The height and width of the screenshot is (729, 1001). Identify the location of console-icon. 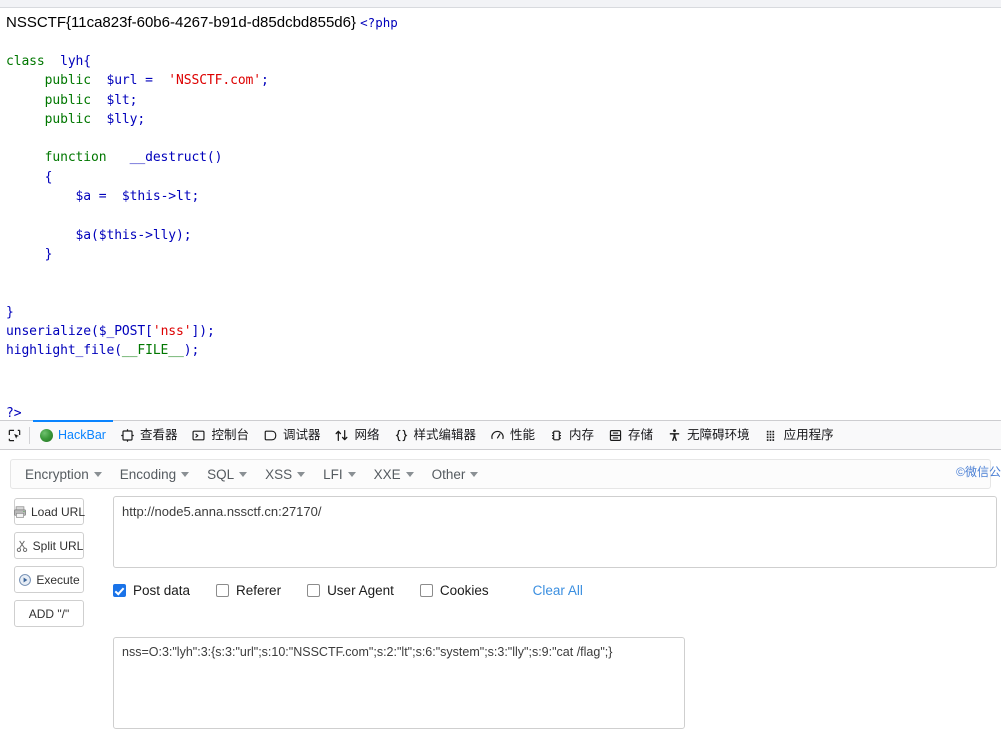
(198, 435).